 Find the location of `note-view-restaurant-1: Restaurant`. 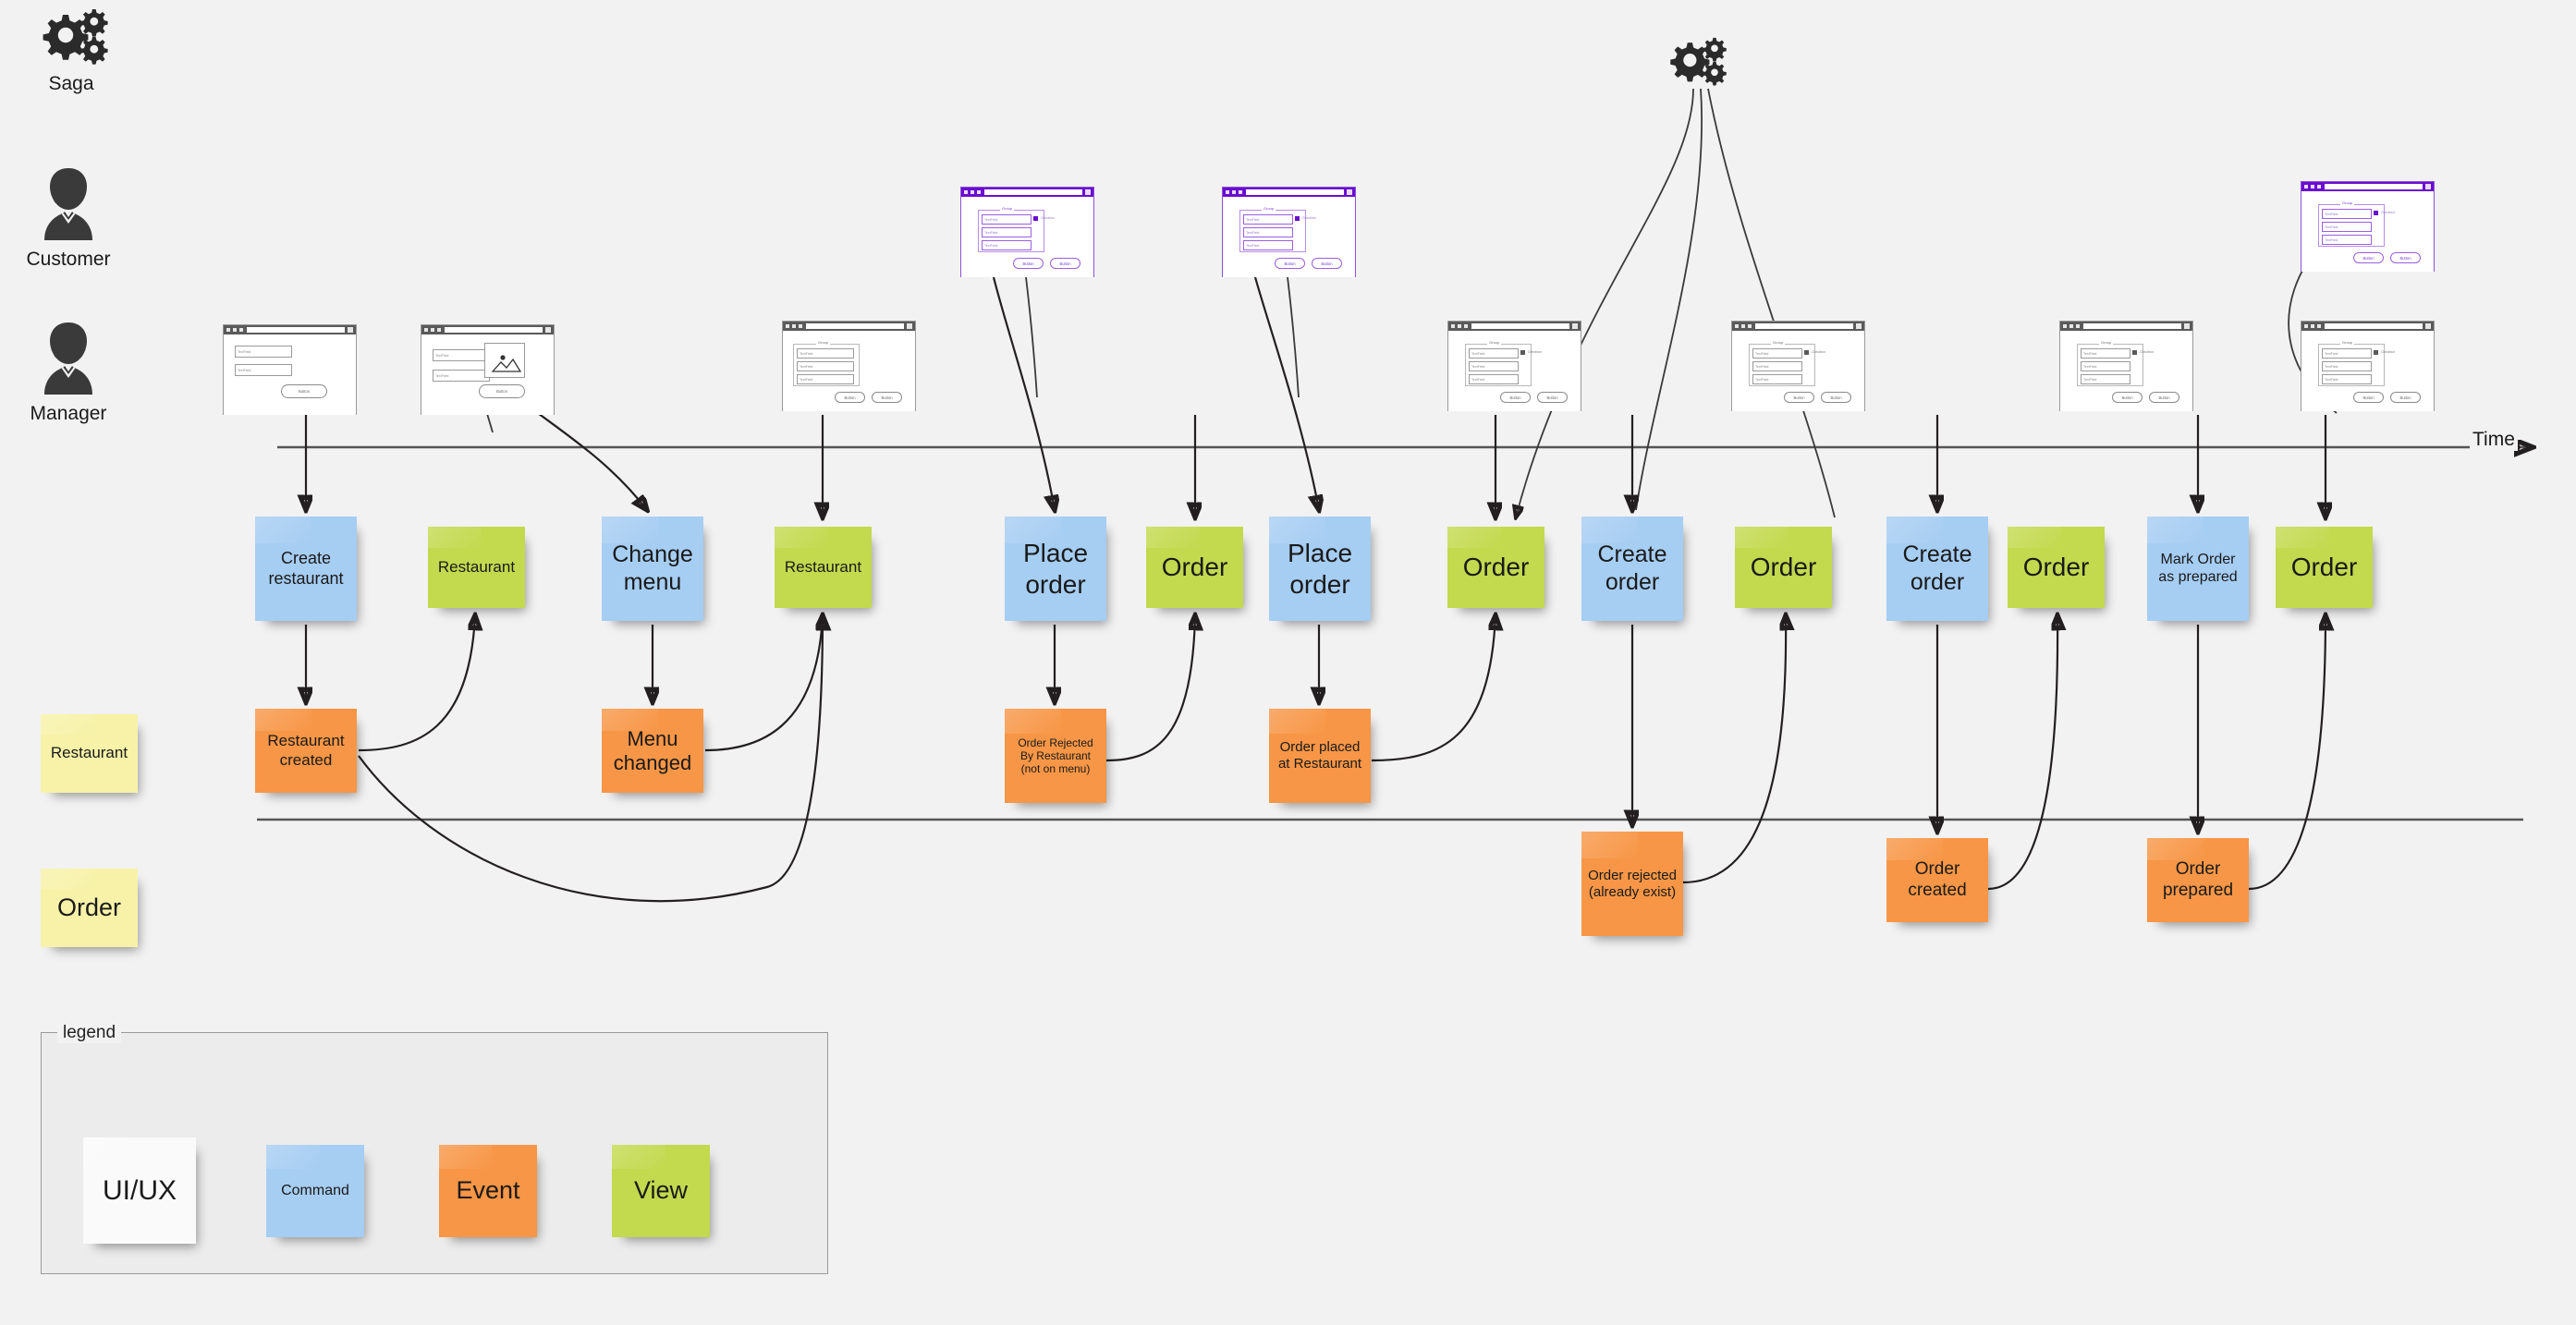

note-view-restaurant-1: Restaurant is located at coordinates (476, 567).